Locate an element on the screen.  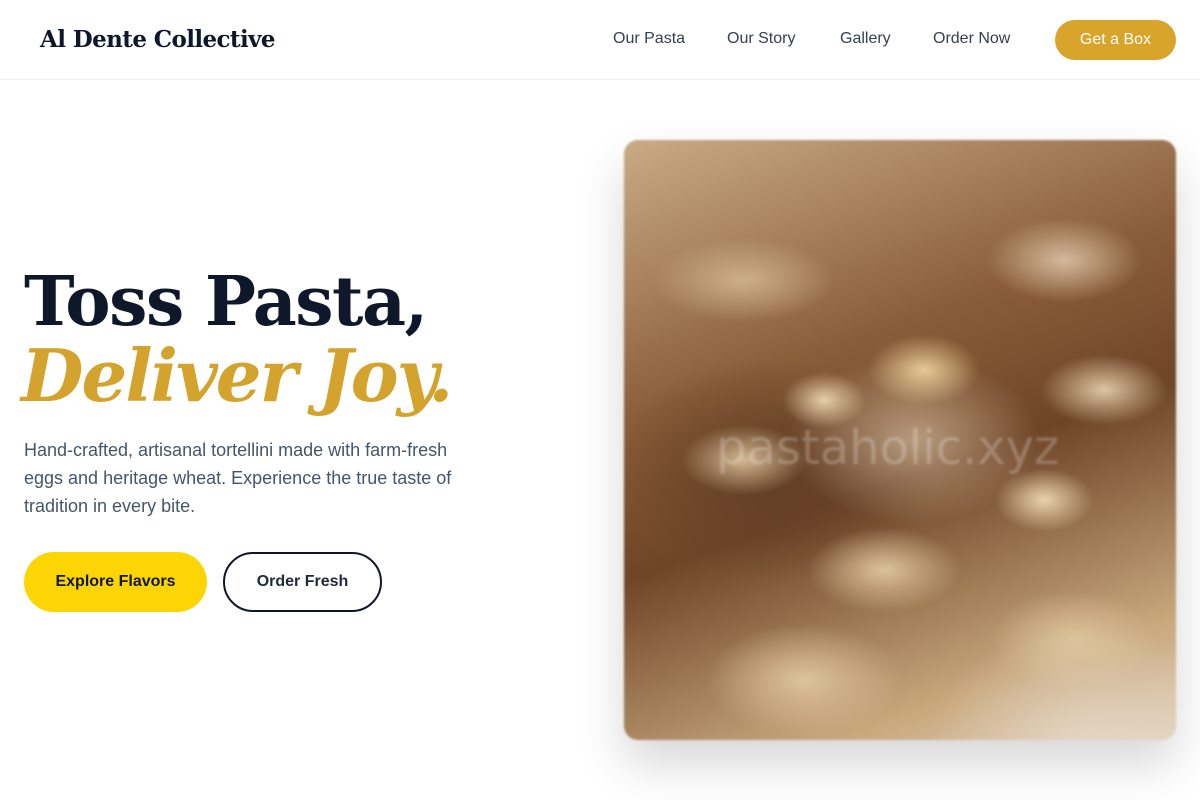
nav-item-our-pasta: Our Pasta is located at coordinates (649, 39).